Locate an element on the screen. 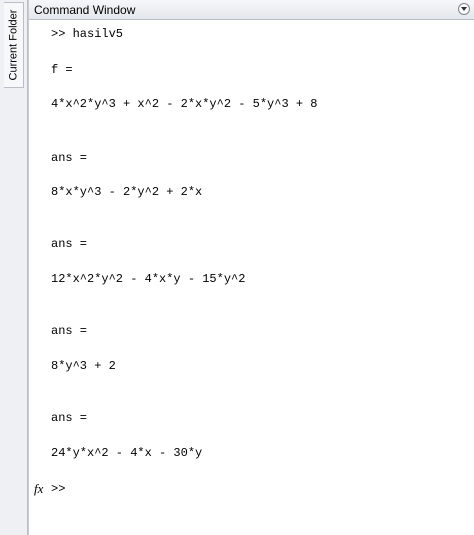  command-window-titlebar: Command Window is located at coordinates (251, 10).